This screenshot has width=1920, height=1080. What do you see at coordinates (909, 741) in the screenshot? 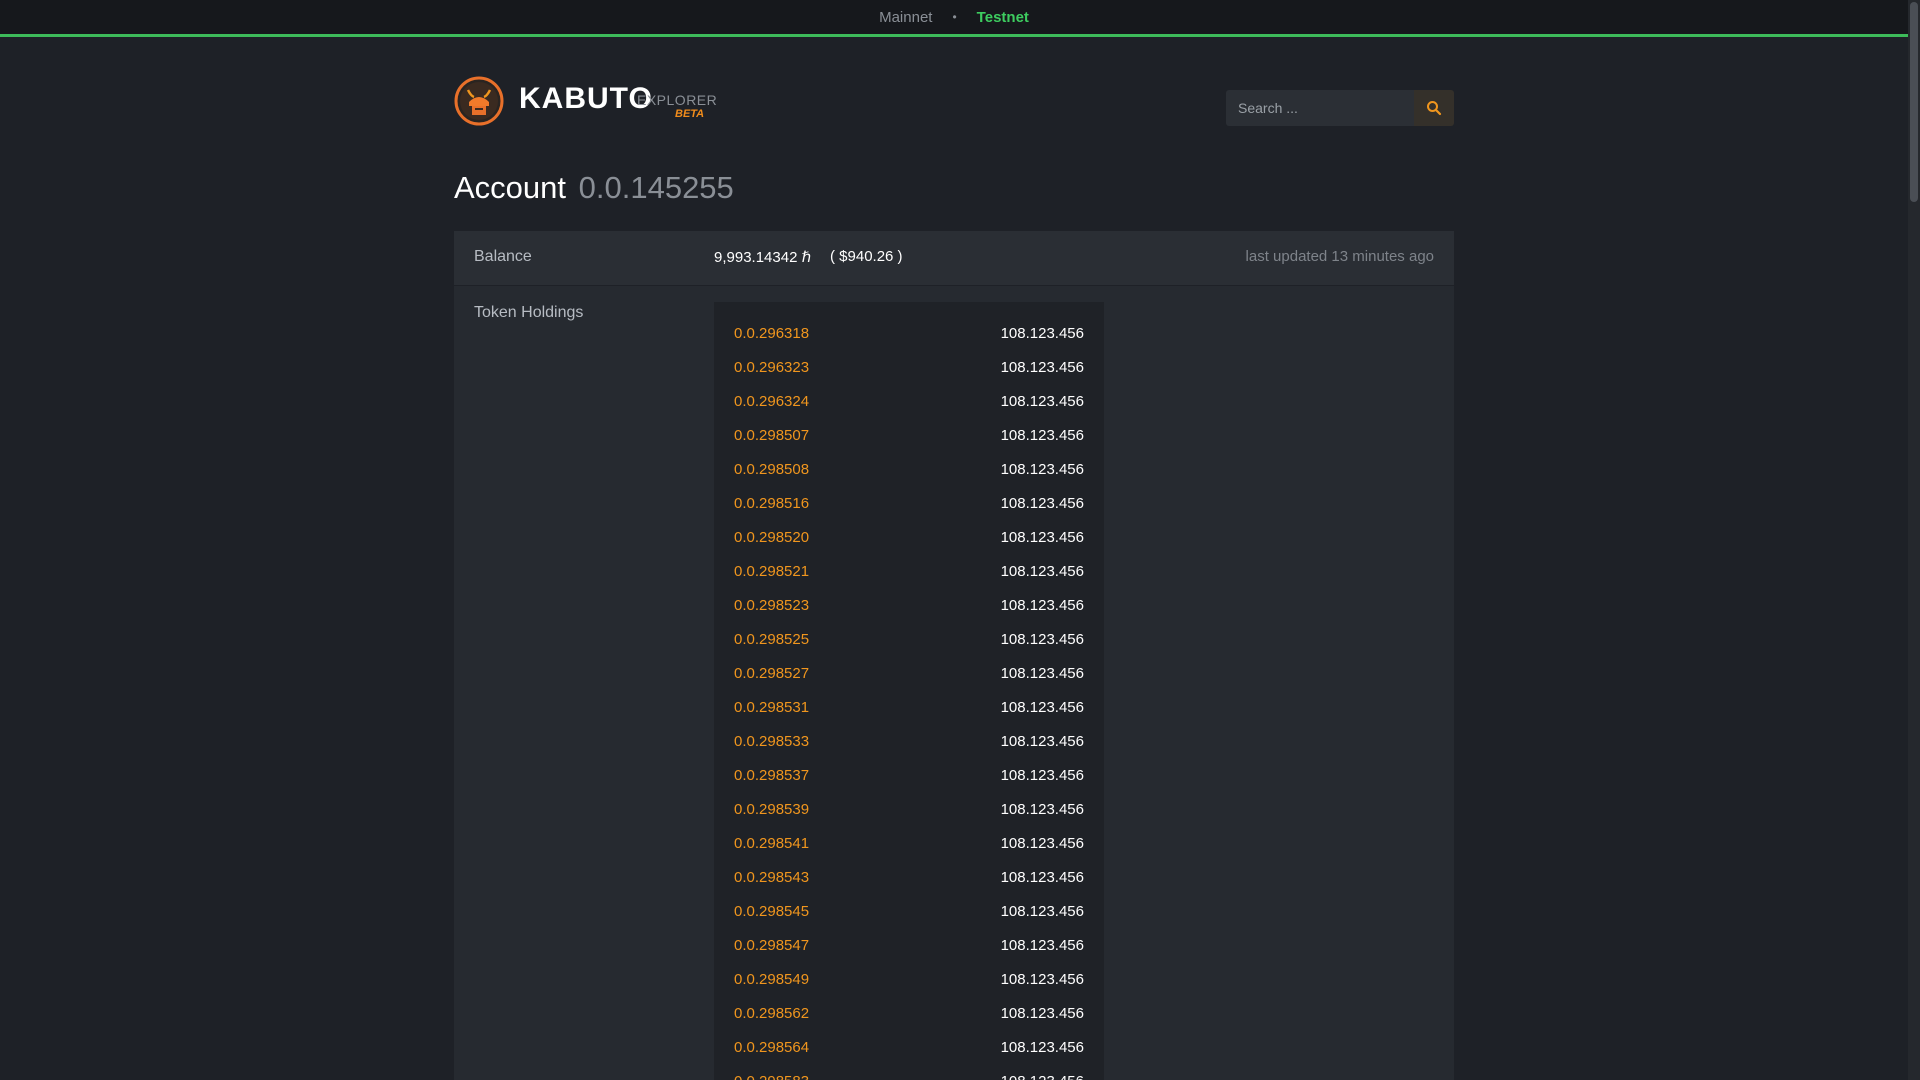
I see `token-holding-row: 0.0.298533 108.123.456` at bounding box center [909, 741].